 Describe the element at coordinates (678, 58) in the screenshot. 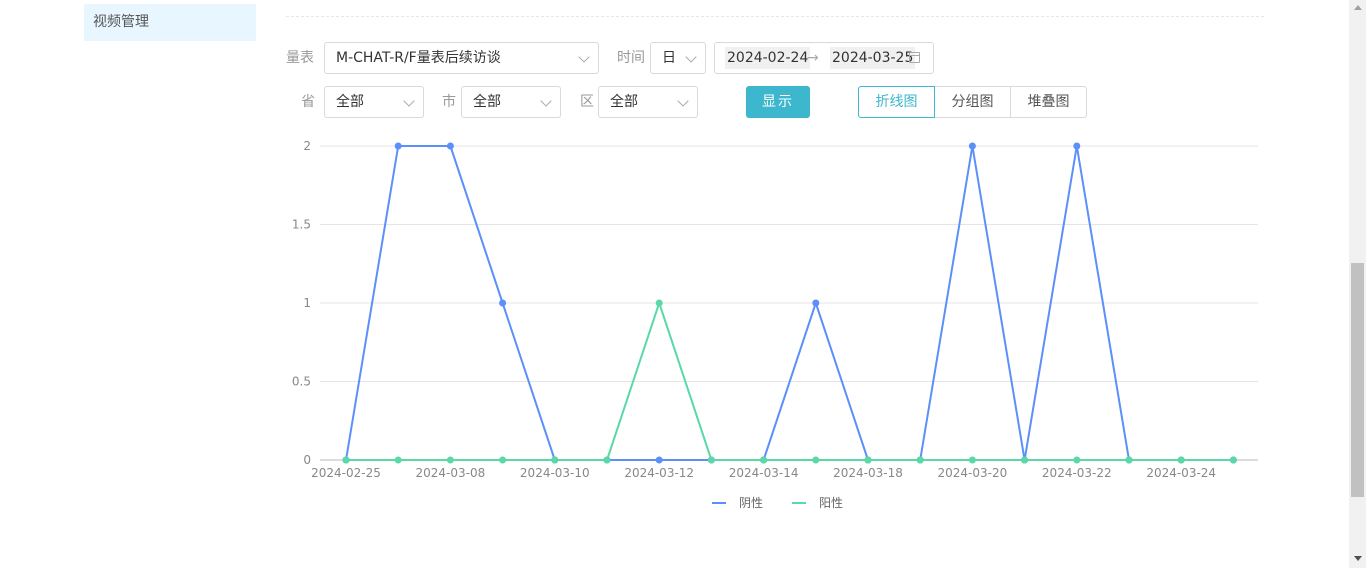

I see `time-unit-select: 日` at that location.